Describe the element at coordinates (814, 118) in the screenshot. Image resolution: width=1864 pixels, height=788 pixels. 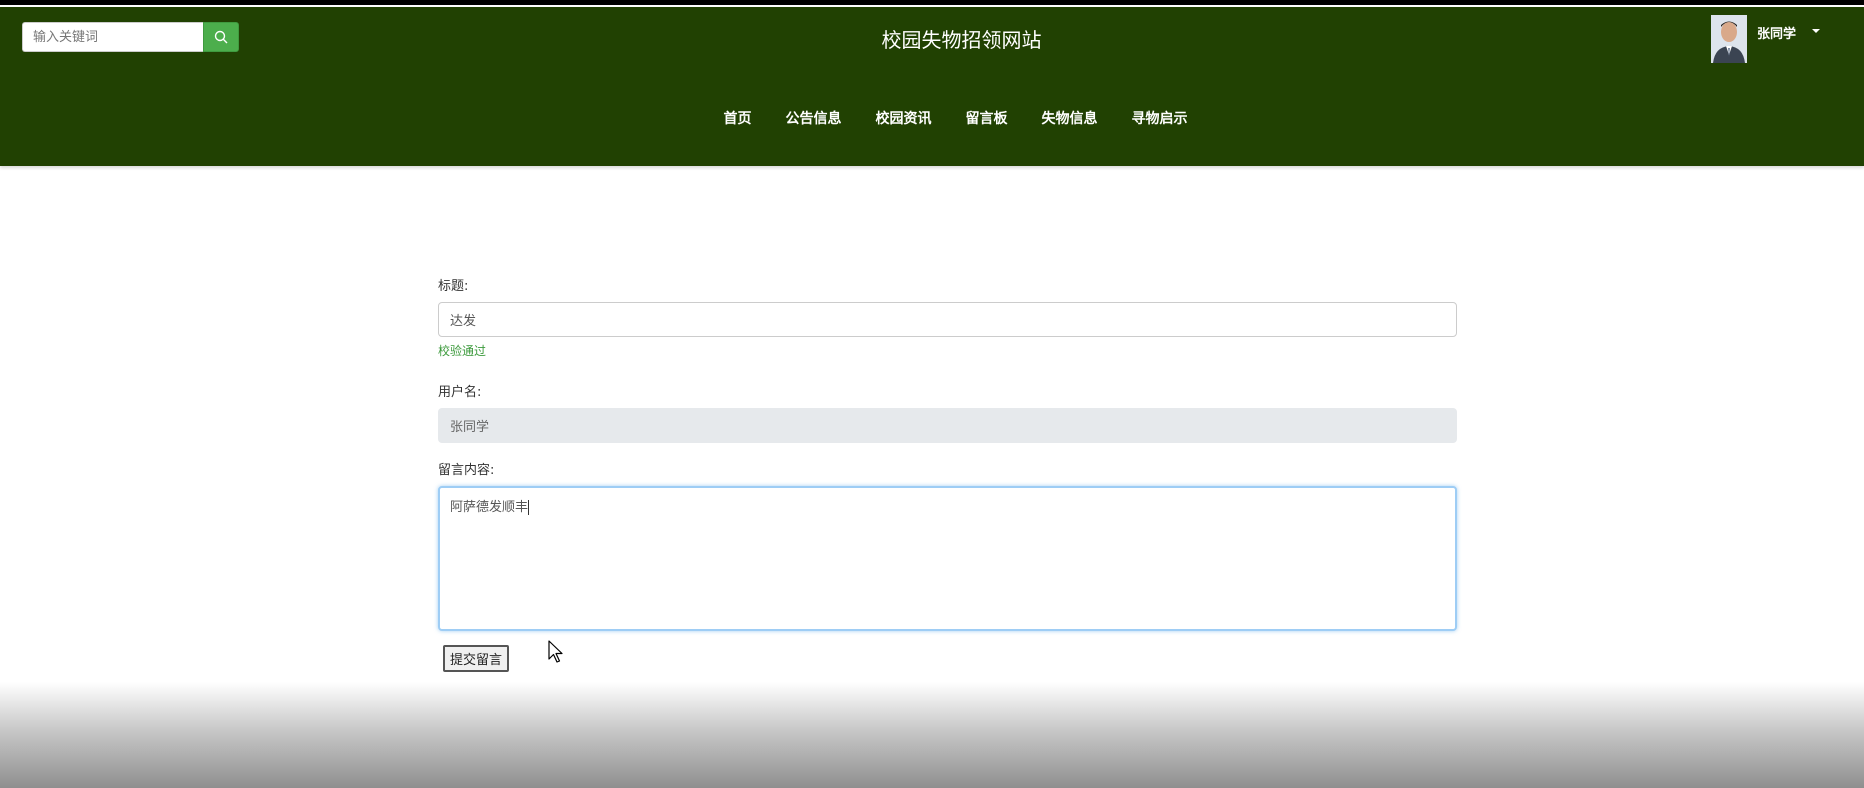
I see `nav-item-notices: 公告信息` at that location.